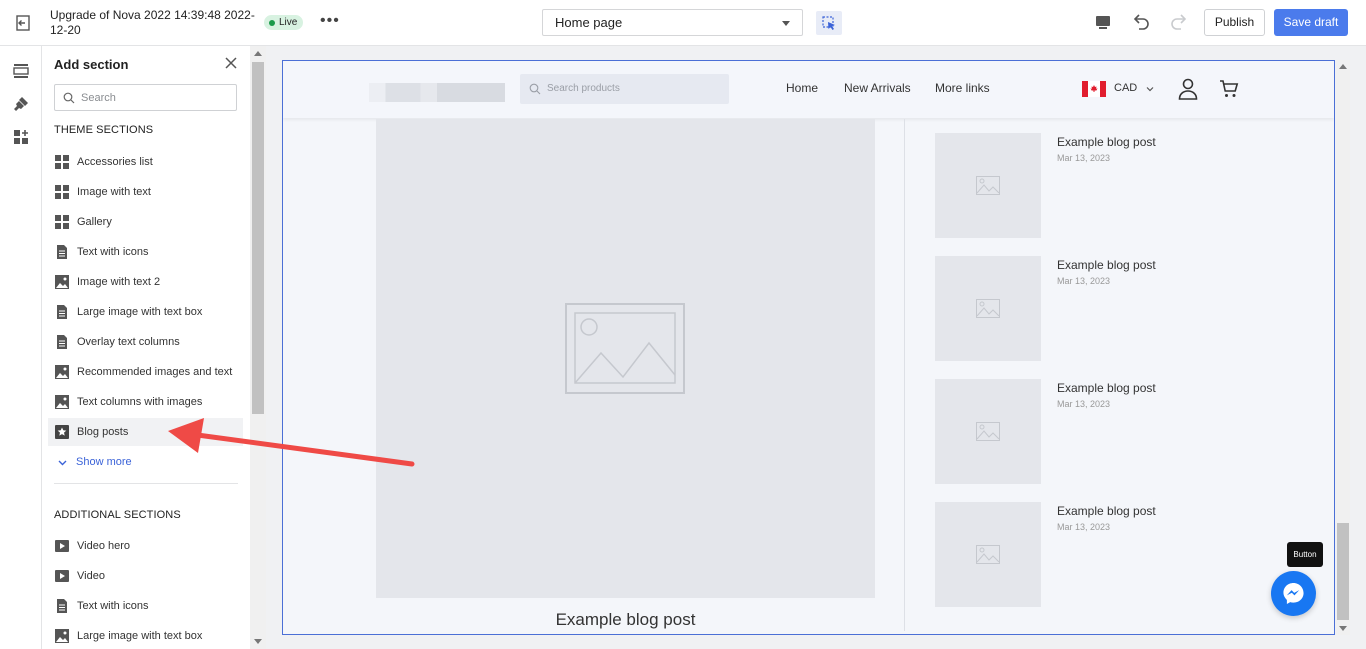  Describe the element at coordinates (23, 23) in the screenshot. I see `exit-icon` at that location.